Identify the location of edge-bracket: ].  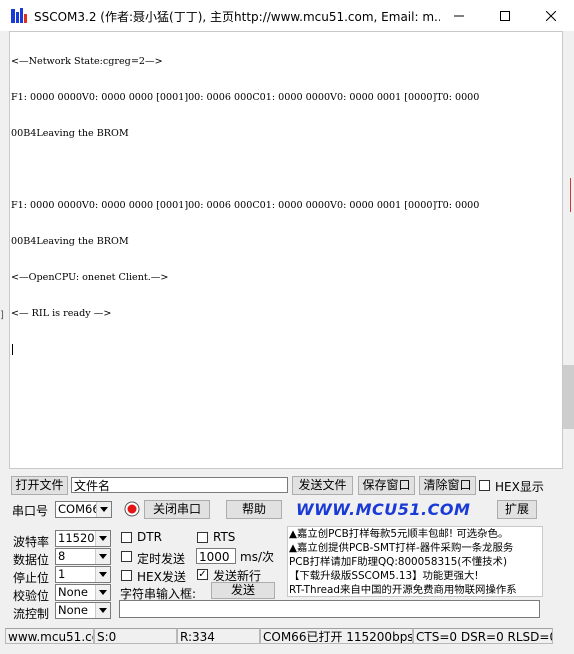
(2, 315).